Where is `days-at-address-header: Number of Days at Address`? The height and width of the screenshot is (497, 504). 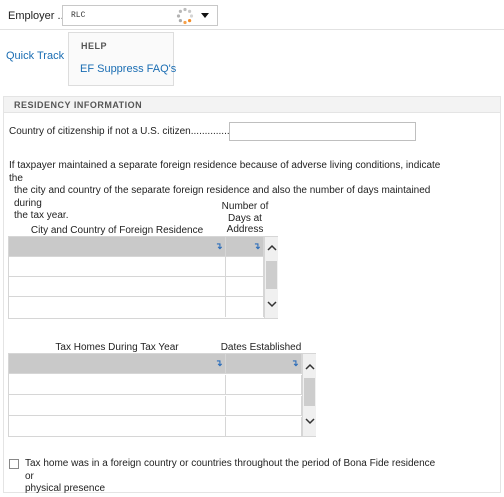
days-at-address-header: Number of Days at Address is located at coordinates (245, 218).